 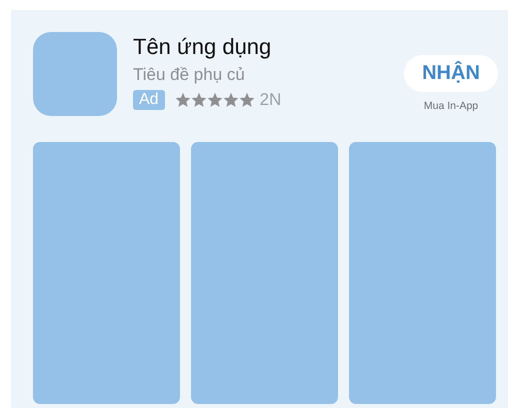 I want to click on get-button: NHẬN, so click(x=451, y=73).